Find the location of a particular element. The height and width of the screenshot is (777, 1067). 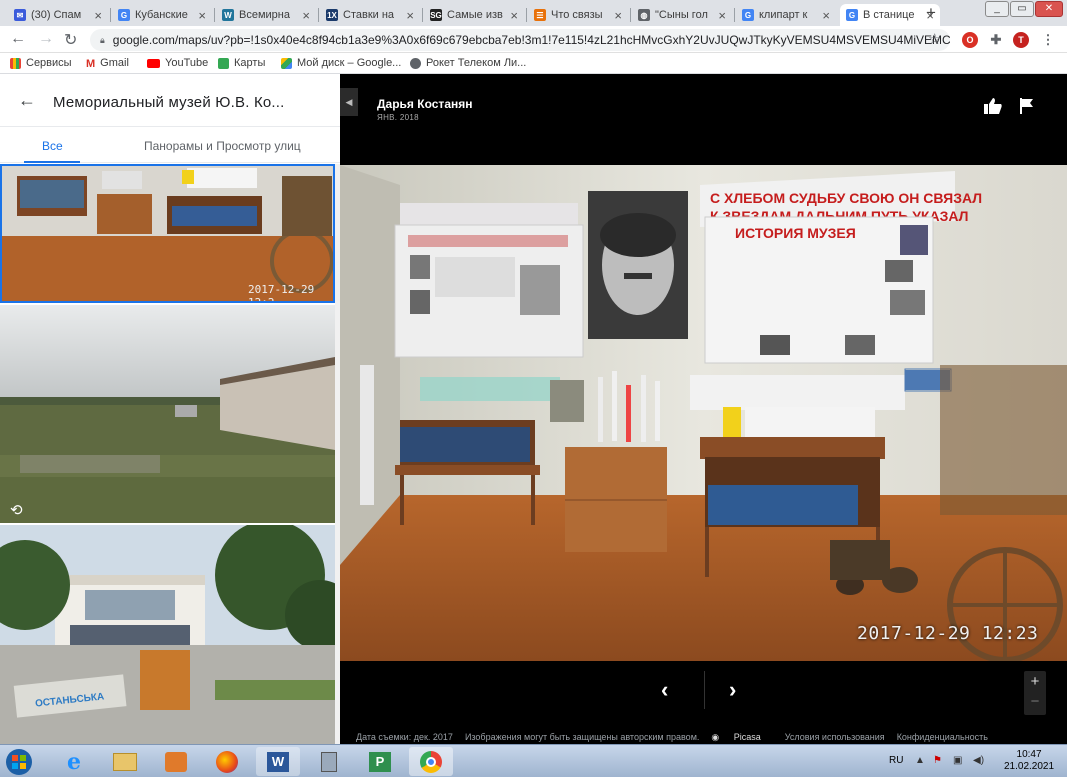

system-clock: 10:47 21.02.2021 is located at coordinates (1029, 761).